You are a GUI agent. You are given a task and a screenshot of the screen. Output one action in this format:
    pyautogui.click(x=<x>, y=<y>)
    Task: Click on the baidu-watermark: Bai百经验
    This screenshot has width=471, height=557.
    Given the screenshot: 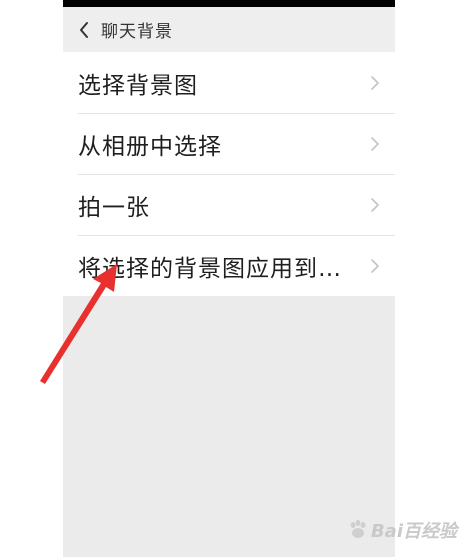 What is the action you would take?
    pyautogui.click(x=402, y=530)
    